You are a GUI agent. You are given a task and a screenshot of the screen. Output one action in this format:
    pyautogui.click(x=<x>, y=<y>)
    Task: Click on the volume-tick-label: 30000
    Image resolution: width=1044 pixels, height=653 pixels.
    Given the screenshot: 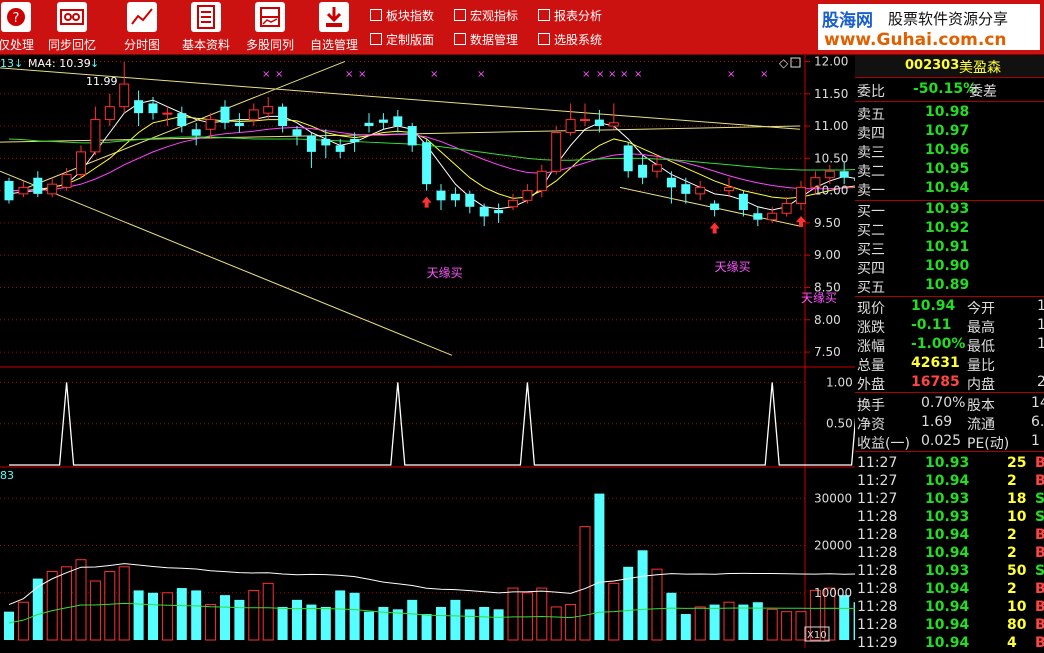 What is the action you would take?
    pyautogui.click(x=833, y=498)
    